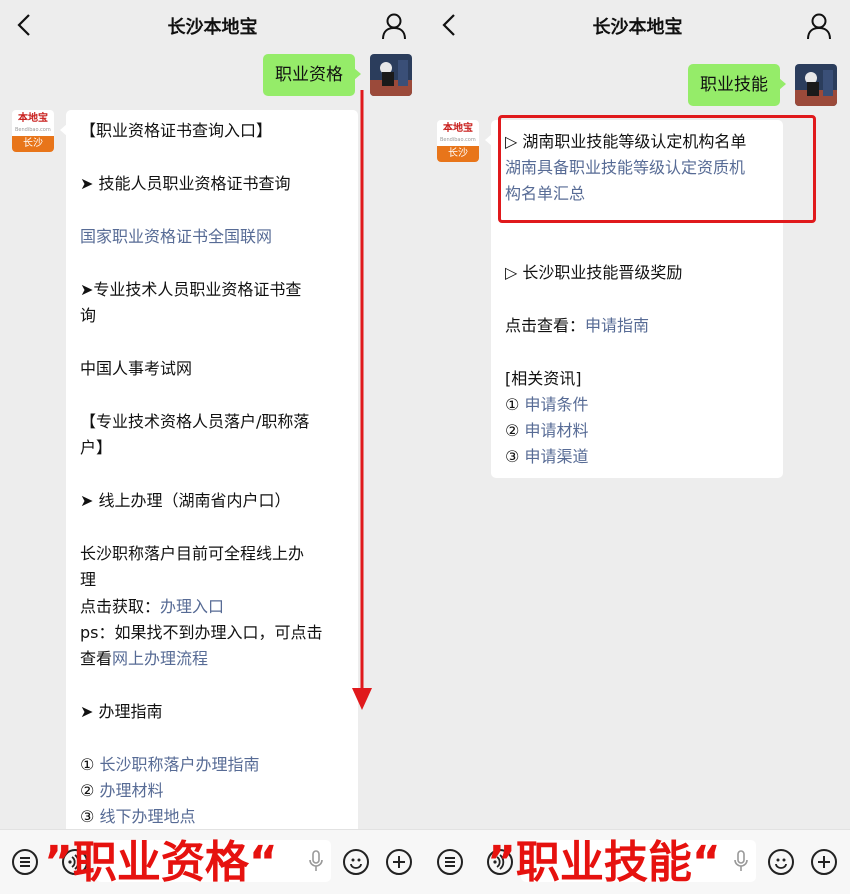 The image size is (850, 894). Describe the element at coordinates (88, 579) in the screenshot. I see `online-handling-desc-cont: 理` at that location.